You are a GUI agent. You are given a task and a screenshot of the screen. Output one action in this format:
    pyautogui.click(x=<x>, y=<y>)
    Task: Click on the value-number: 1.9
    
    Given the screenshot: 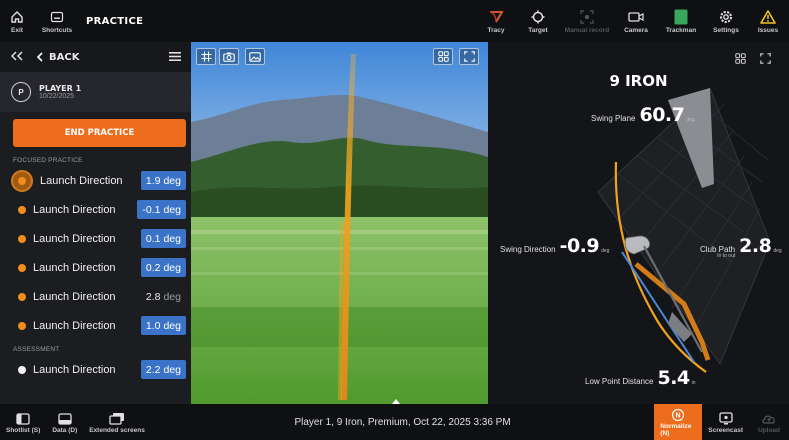 What is the action you would take?
    pyautogui.click(x=153, y=180)
    